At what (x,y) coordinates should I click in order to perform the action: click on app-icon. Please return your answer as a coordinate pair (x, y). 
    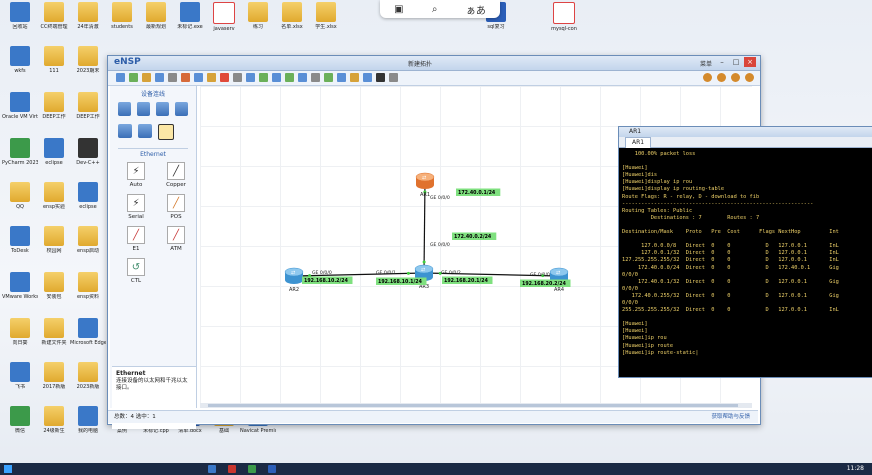
    Looking at the image, I should click on (20, 12).